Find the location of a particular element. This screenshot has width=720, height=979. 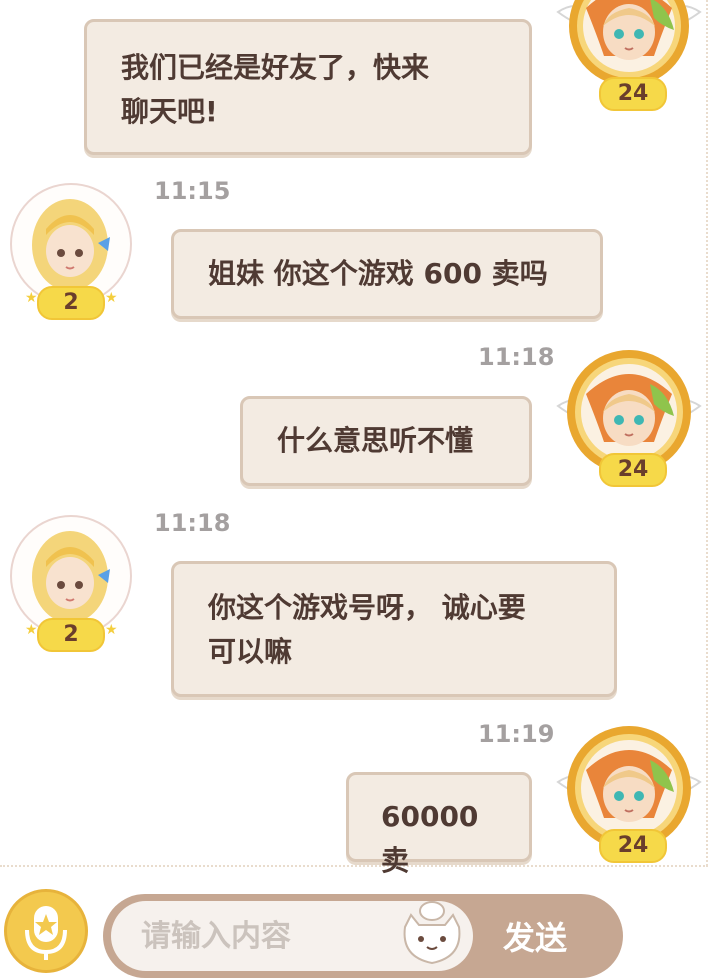

message-bubble-friend: 姐妹 你这个游戏 600 卖吗 is located at coordinates (387, 274).